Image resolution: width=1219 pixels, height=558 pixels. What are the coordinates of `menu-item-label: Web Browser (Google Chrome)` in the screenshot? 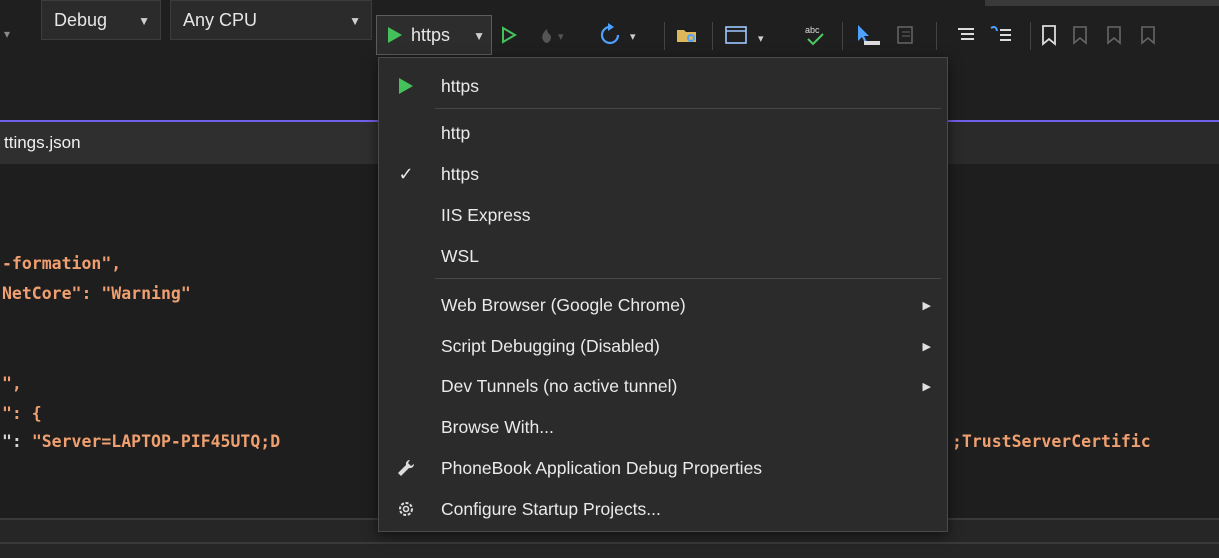 It's located at (563, 304).